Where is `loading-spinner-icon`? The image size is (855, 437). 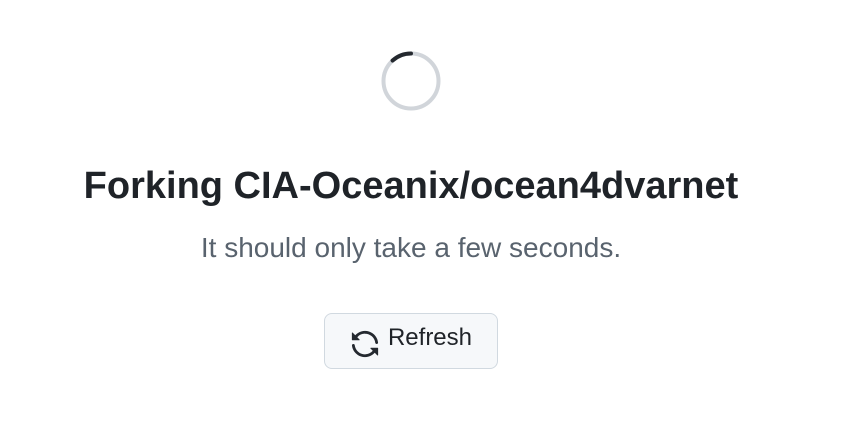 loading-spinner-icon is located at coordinates (411, 81).